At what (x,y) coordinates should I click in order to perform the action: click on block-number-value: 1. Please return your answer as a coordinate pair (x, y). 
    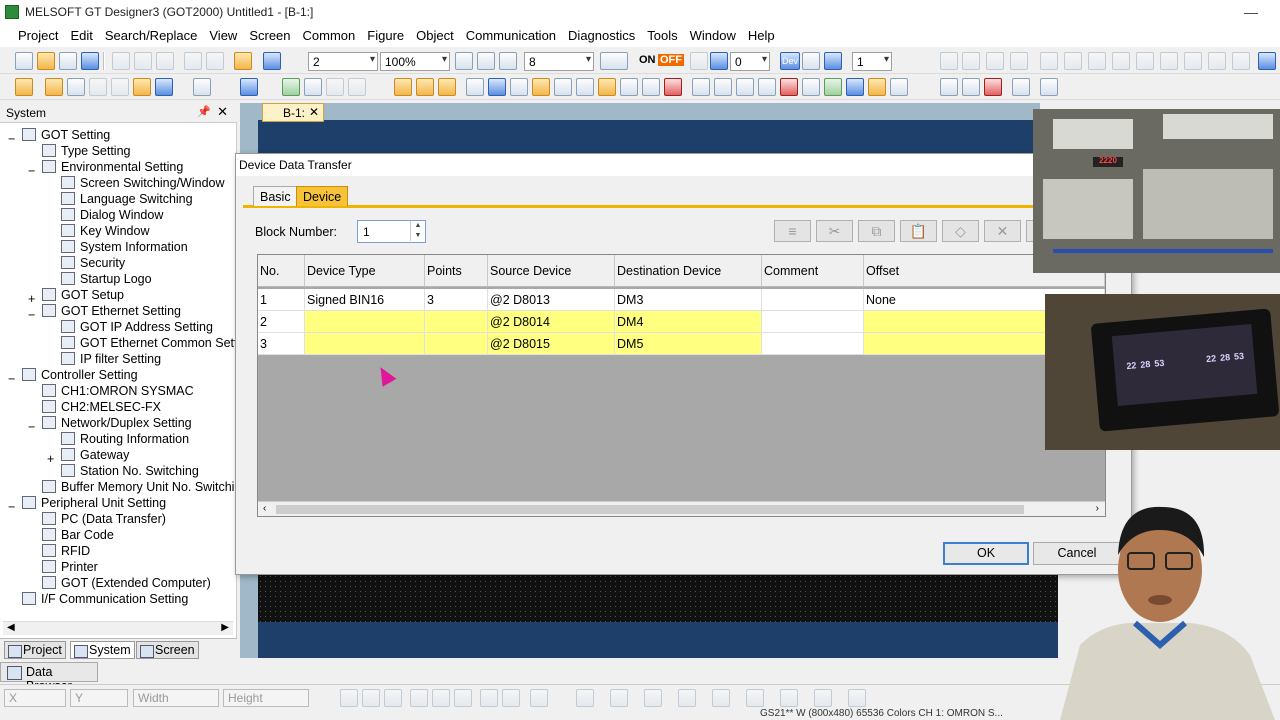
    Looking at the image, I should click on (366, 232).